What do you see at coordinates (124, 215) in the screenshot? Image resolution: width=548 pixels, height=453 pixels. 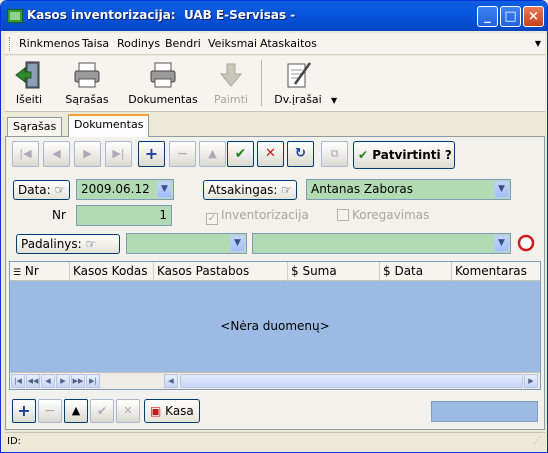 I see `nr-field: 1` at bounding box center [124, 215].